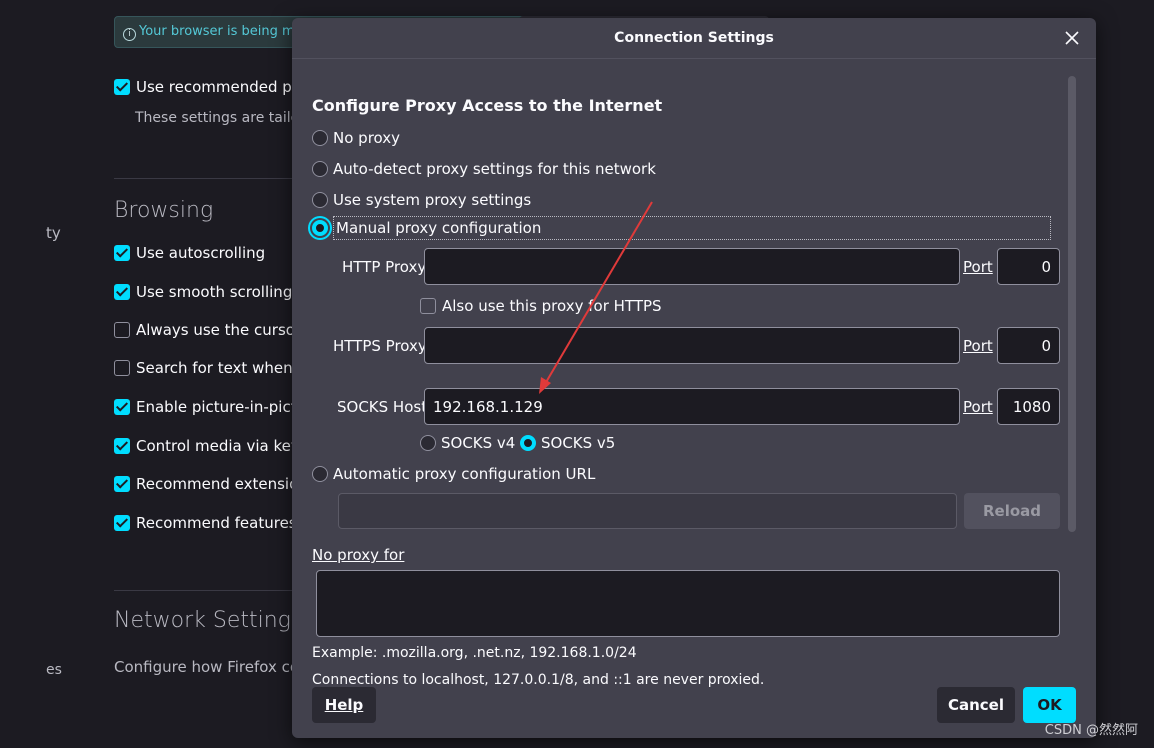 The image size is (1154, 748). What do you see at coordinates (54, 670) in the screenshot?
I see `sidebar-fragment: es` at bounding box center [54, 670].